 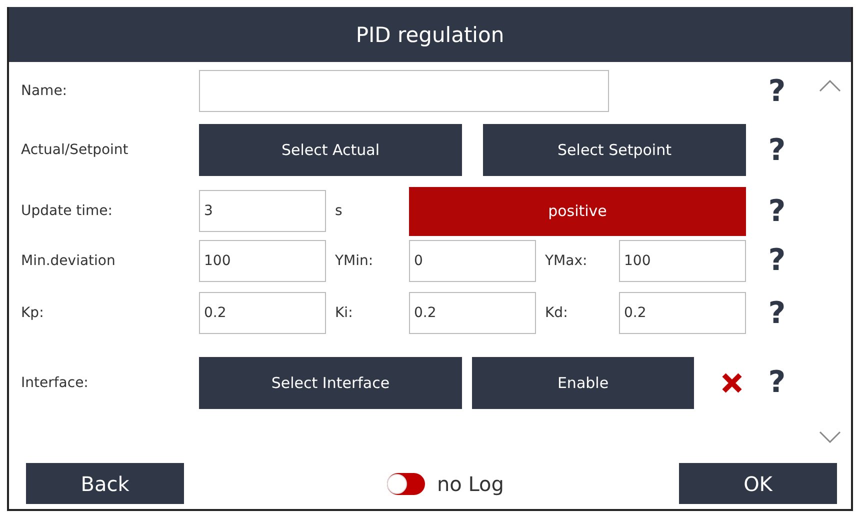 What do you see at coordinates (330, 150) in the screenshot?
I see `select-button: Select Actual` at bounding box center [330, 150].